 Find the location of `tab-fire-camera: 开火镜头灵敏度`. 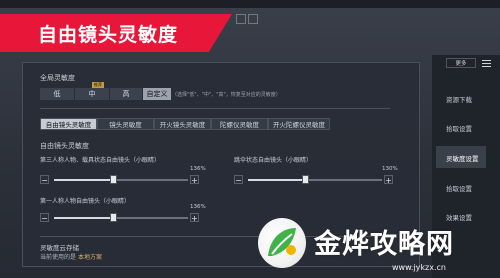

tab-fire-camera: 开火镜头灵敏度 is located at coordinates (182, 124).